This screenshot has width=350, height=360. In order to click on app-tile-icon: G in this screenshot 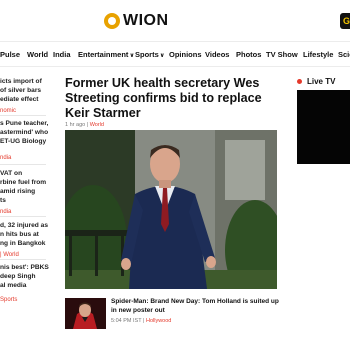, I will do `click(345, 21)`.